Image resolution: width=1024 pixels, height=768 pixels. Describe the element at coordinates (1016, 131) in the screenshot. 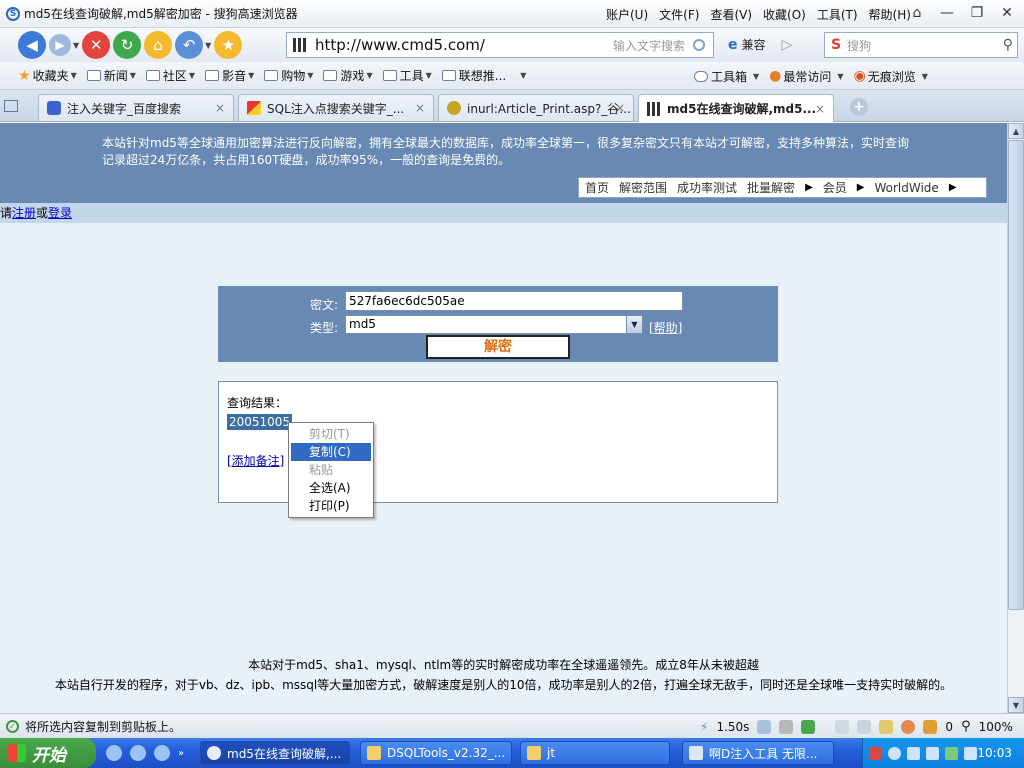

I see `scroll-up-icon: ▲` at that location.